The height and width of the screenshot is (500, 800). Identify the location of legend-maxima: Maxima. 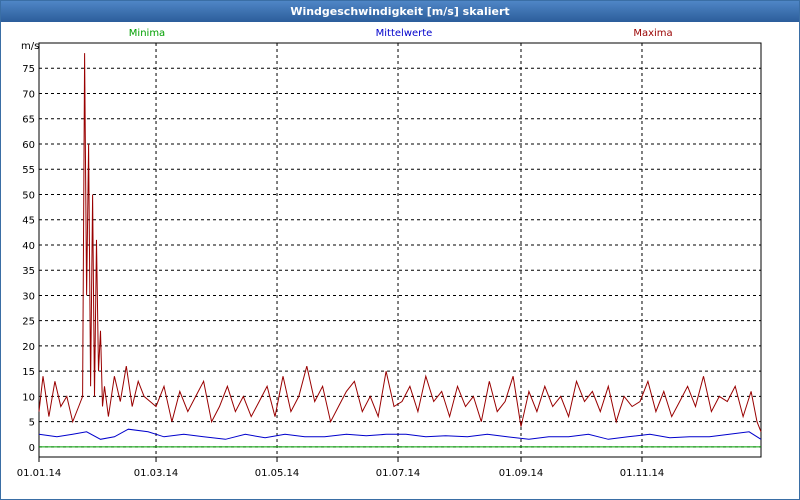
(652, 33).